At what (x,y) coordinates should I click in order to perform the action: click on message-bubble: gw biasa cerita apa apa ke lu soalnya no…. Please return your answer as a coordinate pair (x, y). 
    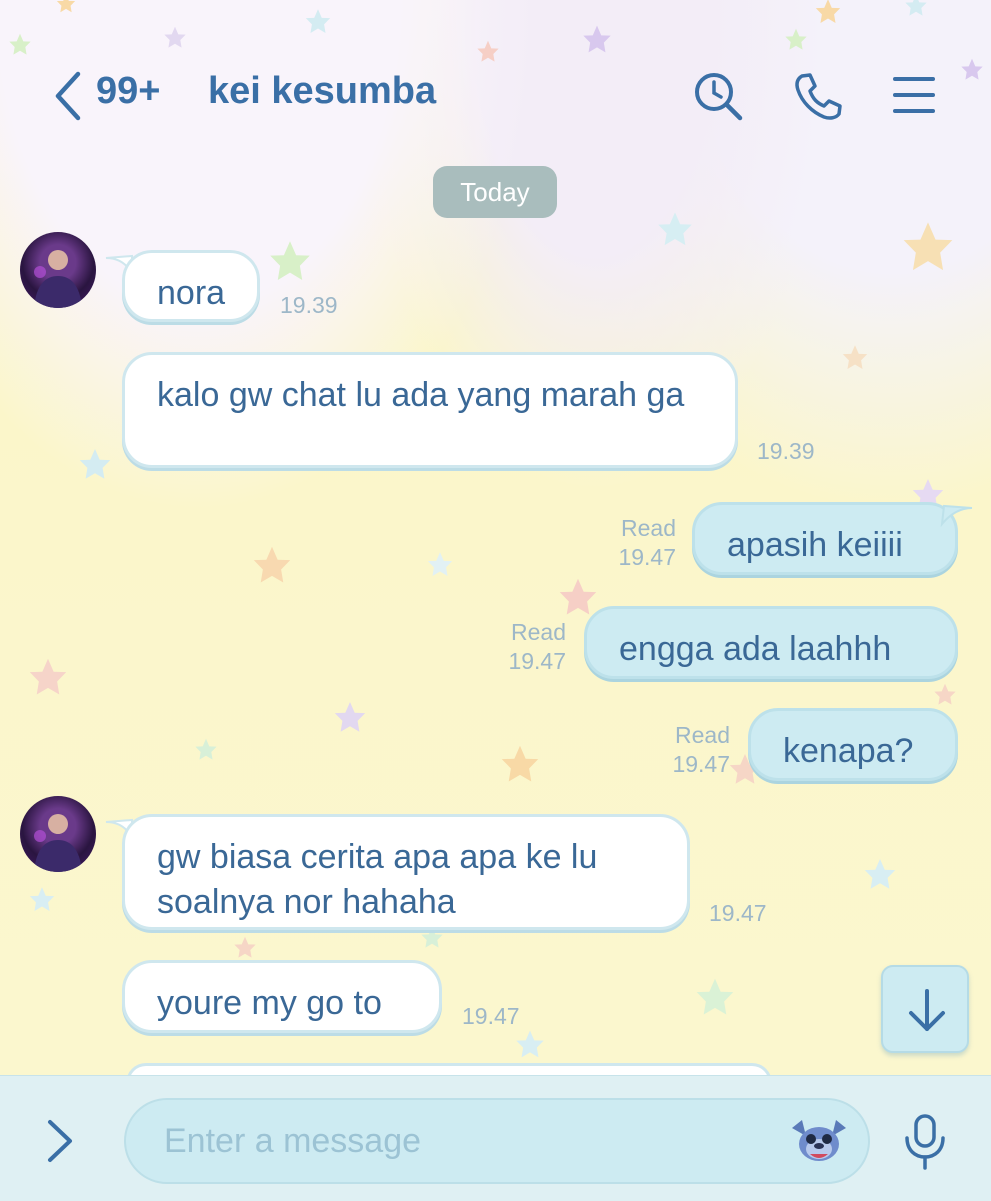
    Looking at the image, I should click on (406, 872).